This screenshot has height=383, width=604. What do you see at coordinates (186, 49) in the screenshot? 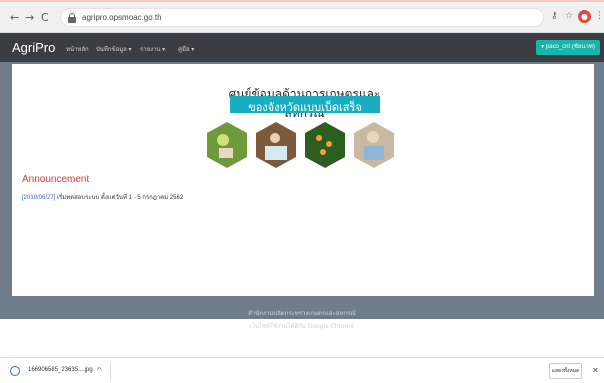
I see `nav-item-manual: คู่มือ ▾` at bounding box center [186, 49].